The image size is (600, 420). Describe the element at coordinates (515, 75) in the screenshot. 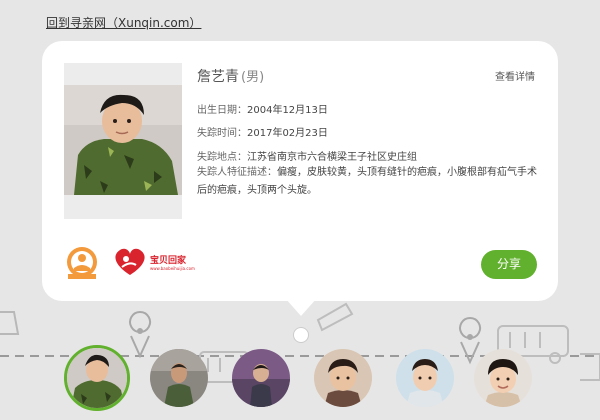

I see `view-details-link: 查看详情` at that location.